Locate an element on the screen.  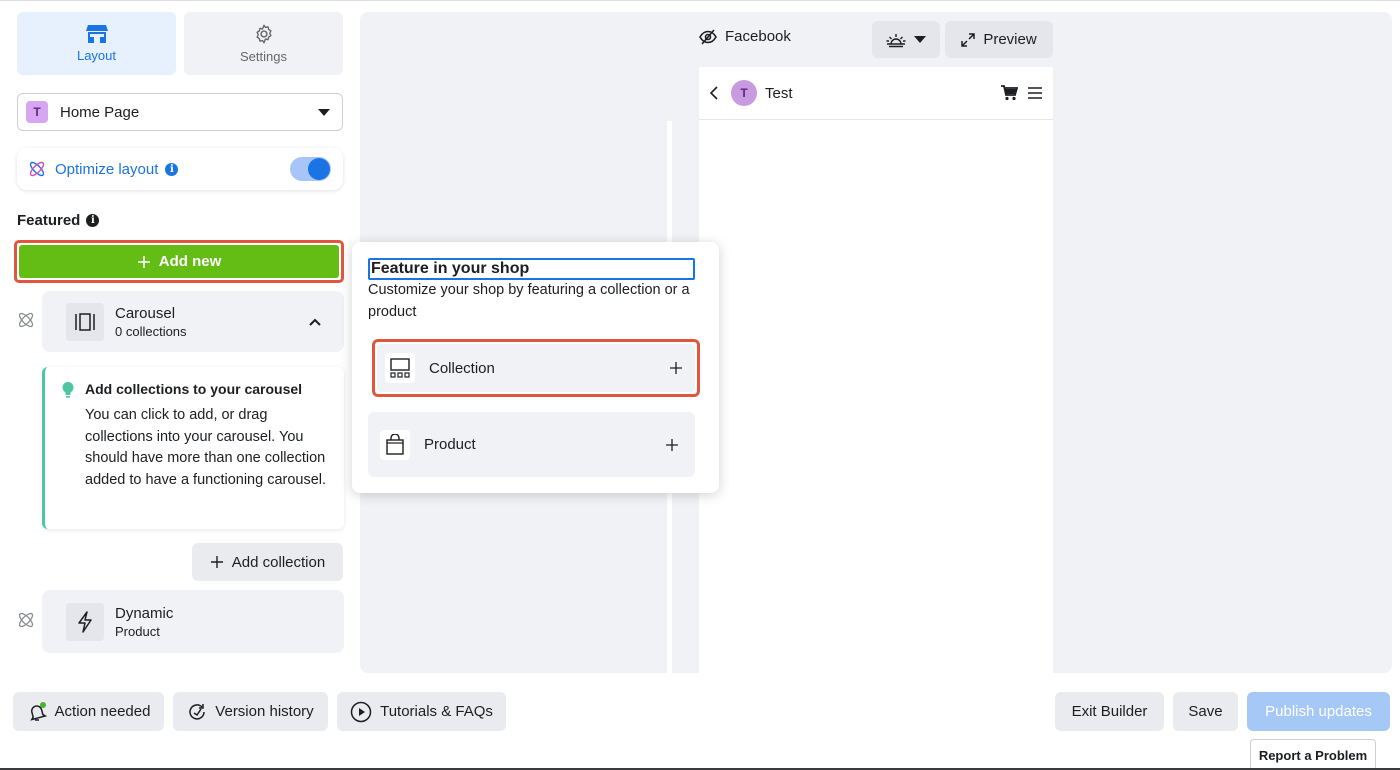
carousel-subtitle: 0 collections is located at coordinates (151, 331).